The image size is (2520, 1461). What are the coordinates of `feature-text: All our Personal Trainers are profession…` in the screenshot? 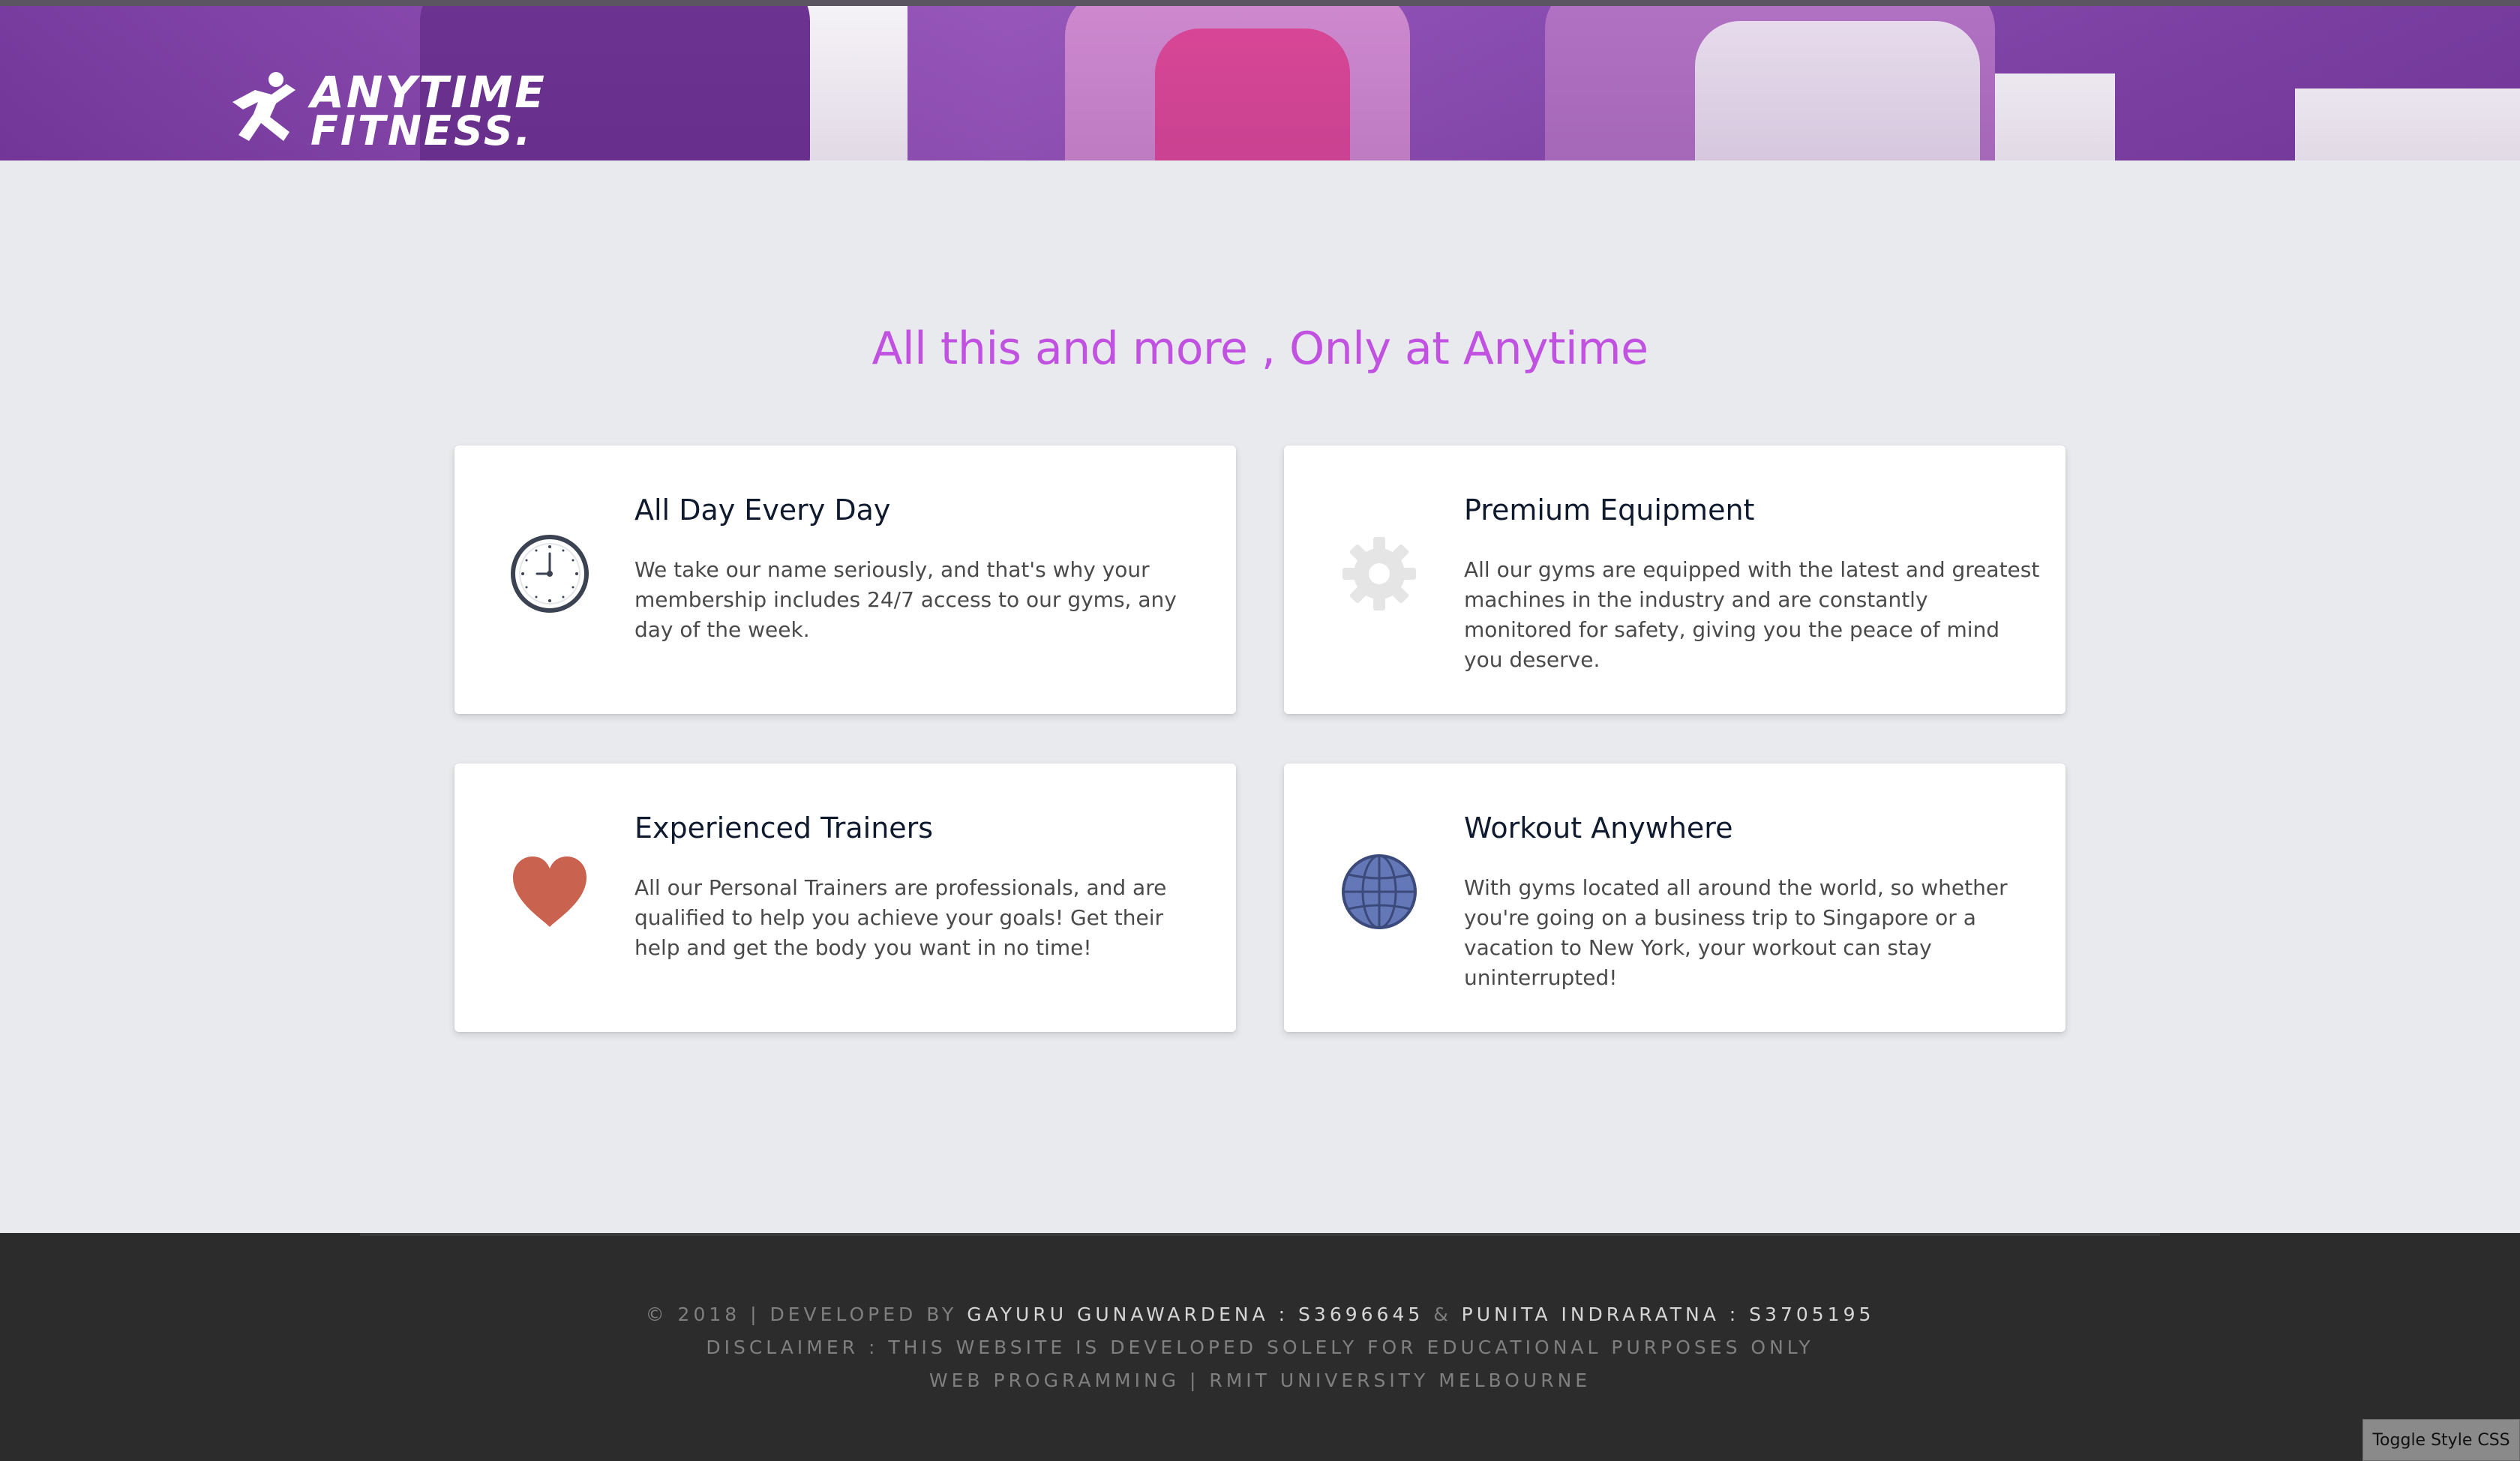 It's located at (900, 917).